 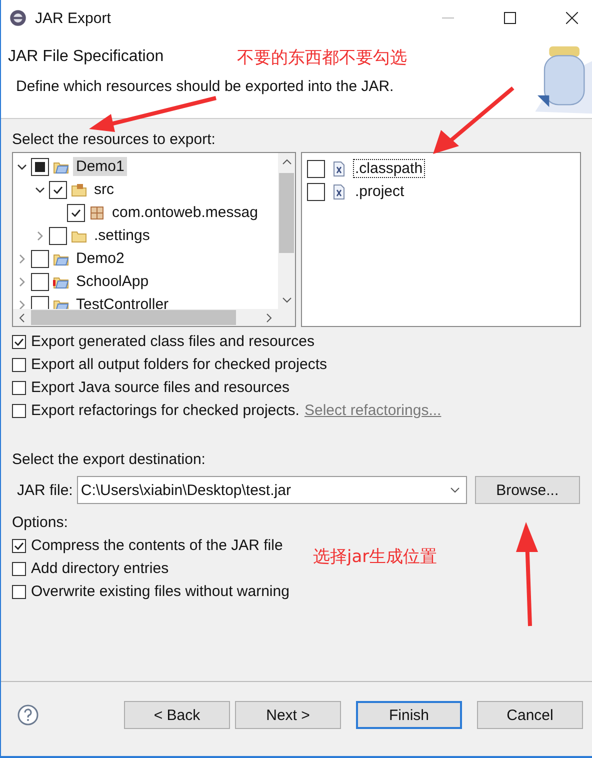 I want to click on checkbox-option: Add directory entries, so click(x=90, y=568).